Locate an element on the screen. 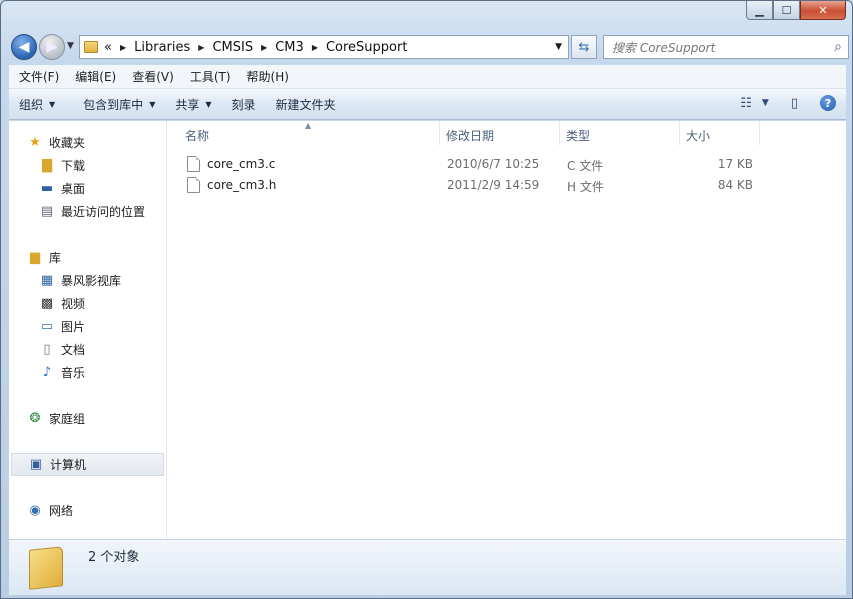  burn-label: 刻录 is located at coordinates (243, 104).